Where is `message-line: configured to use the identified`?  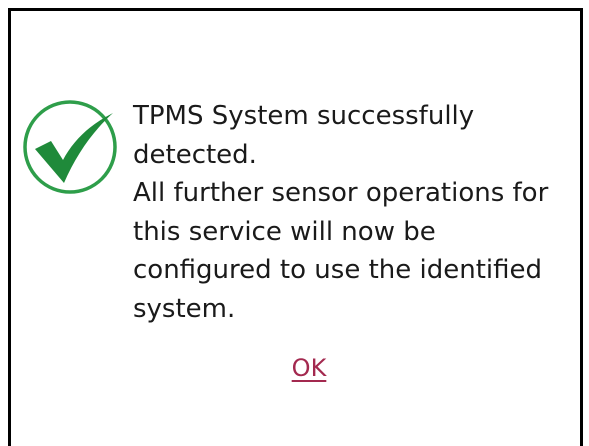
message-line: configured to use the identified is located at coordinates (338, 270).